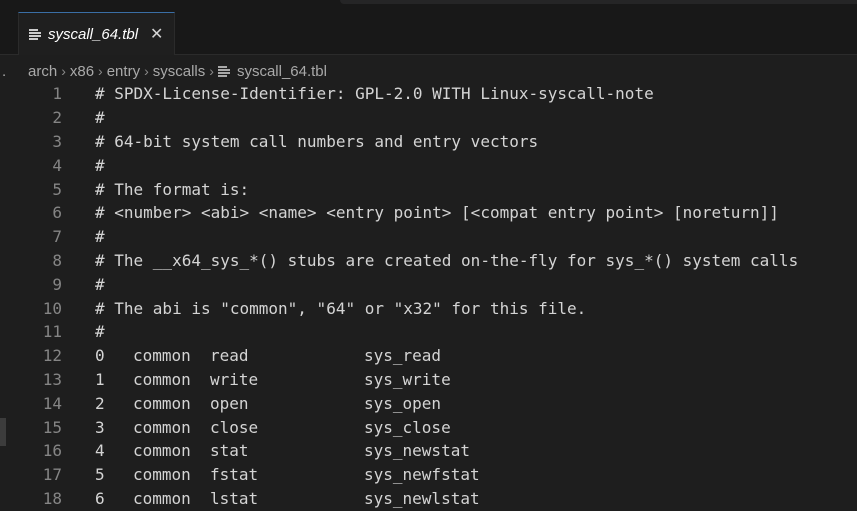 The width and height of the screenshot is (857, 511). Describe the element at coordinates (428, 332) in the screenshot. I see `code-line: 11 #` at that location.